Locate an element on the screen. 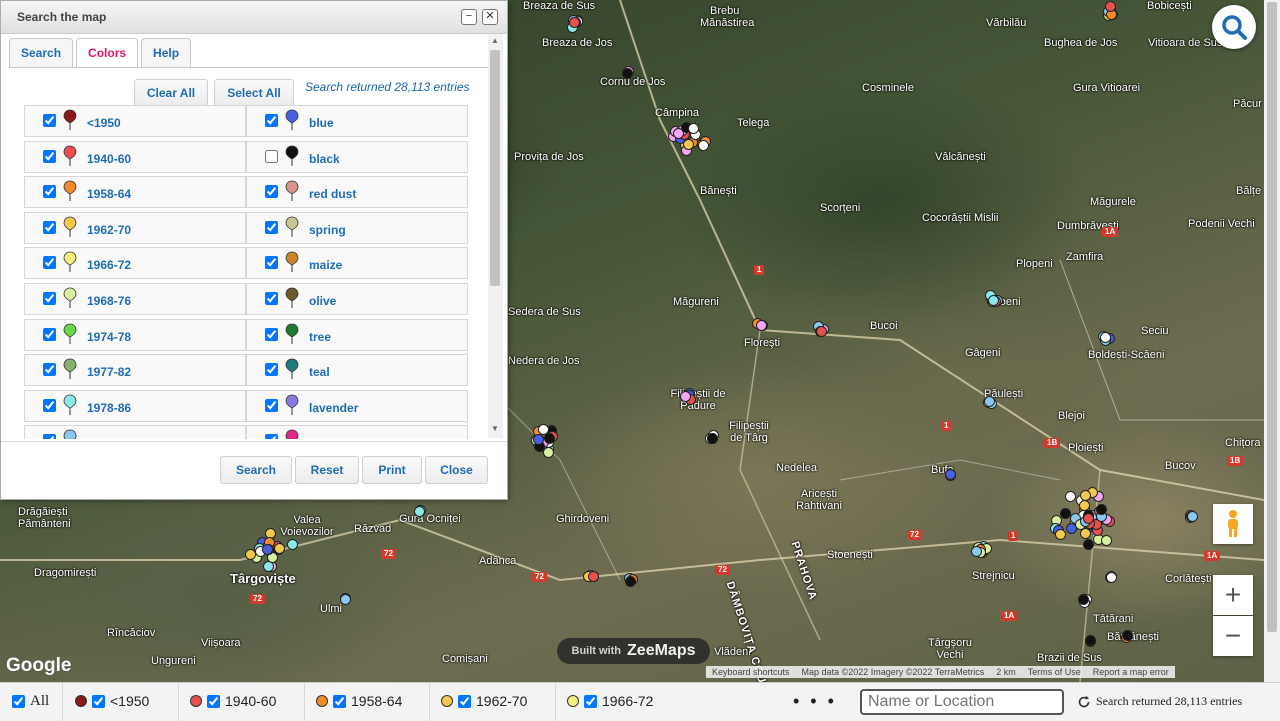 This screenshot has width=1280, height=721. legend-all: All is located at coordinates (30, 701).